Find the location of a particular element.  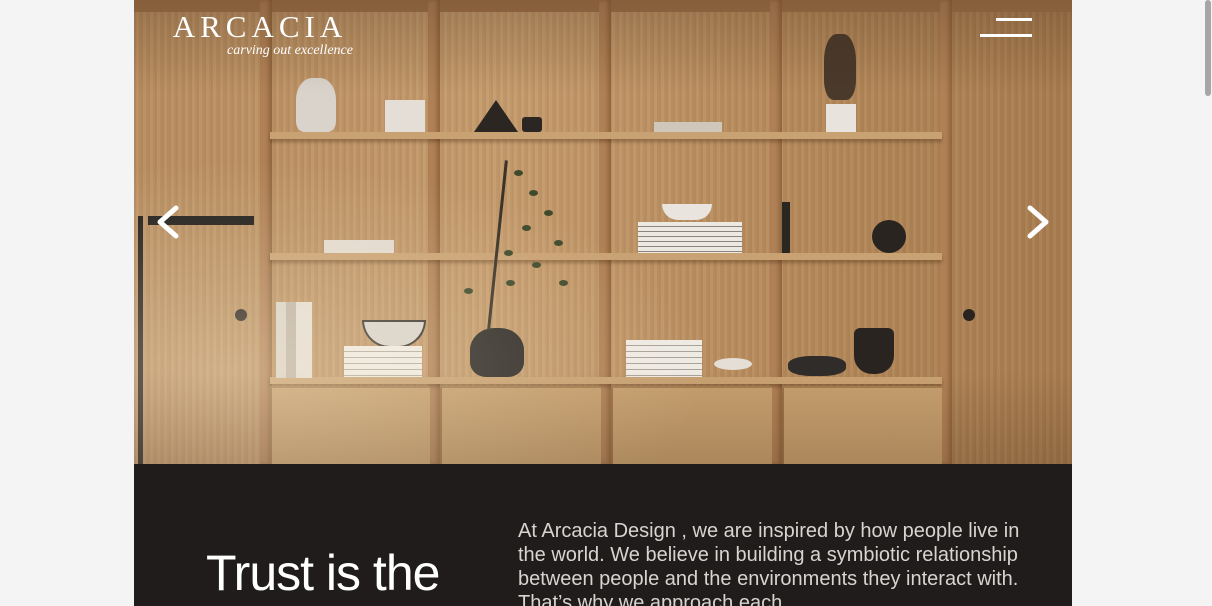

brand-logo: ARCACIA carving out excellence is located at coordinates (260, 36).